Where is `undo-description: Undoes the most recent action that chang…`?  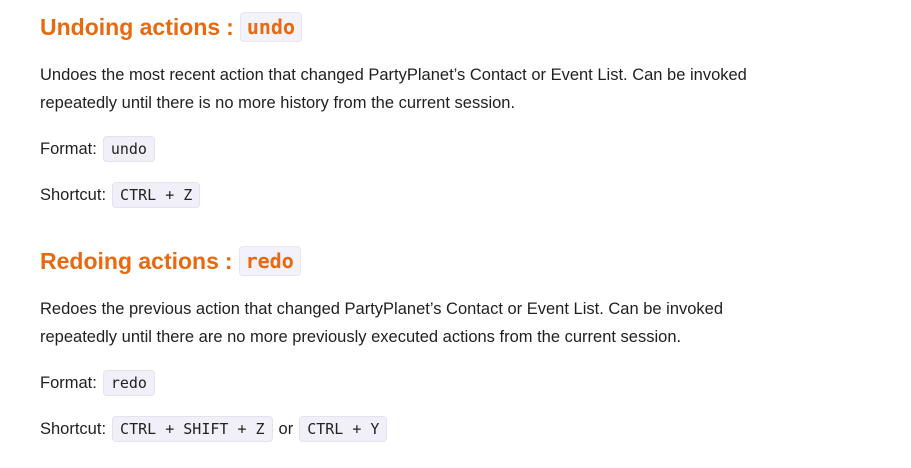
undo-description: Undoes the most recent action that chang… is located at coordinates (465, 89).